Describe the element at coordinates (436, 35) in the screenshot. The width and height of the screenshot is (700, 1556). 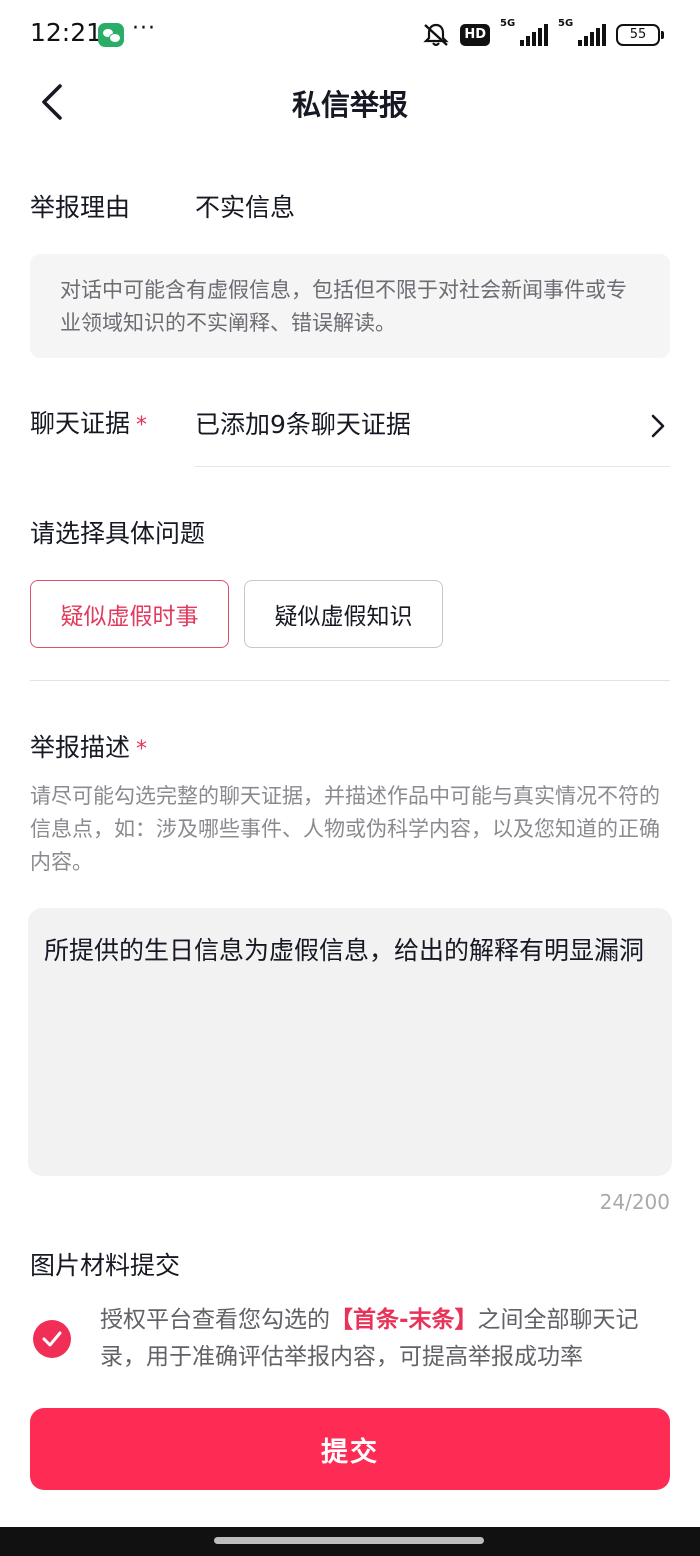
I see `mute-icon` at that location.